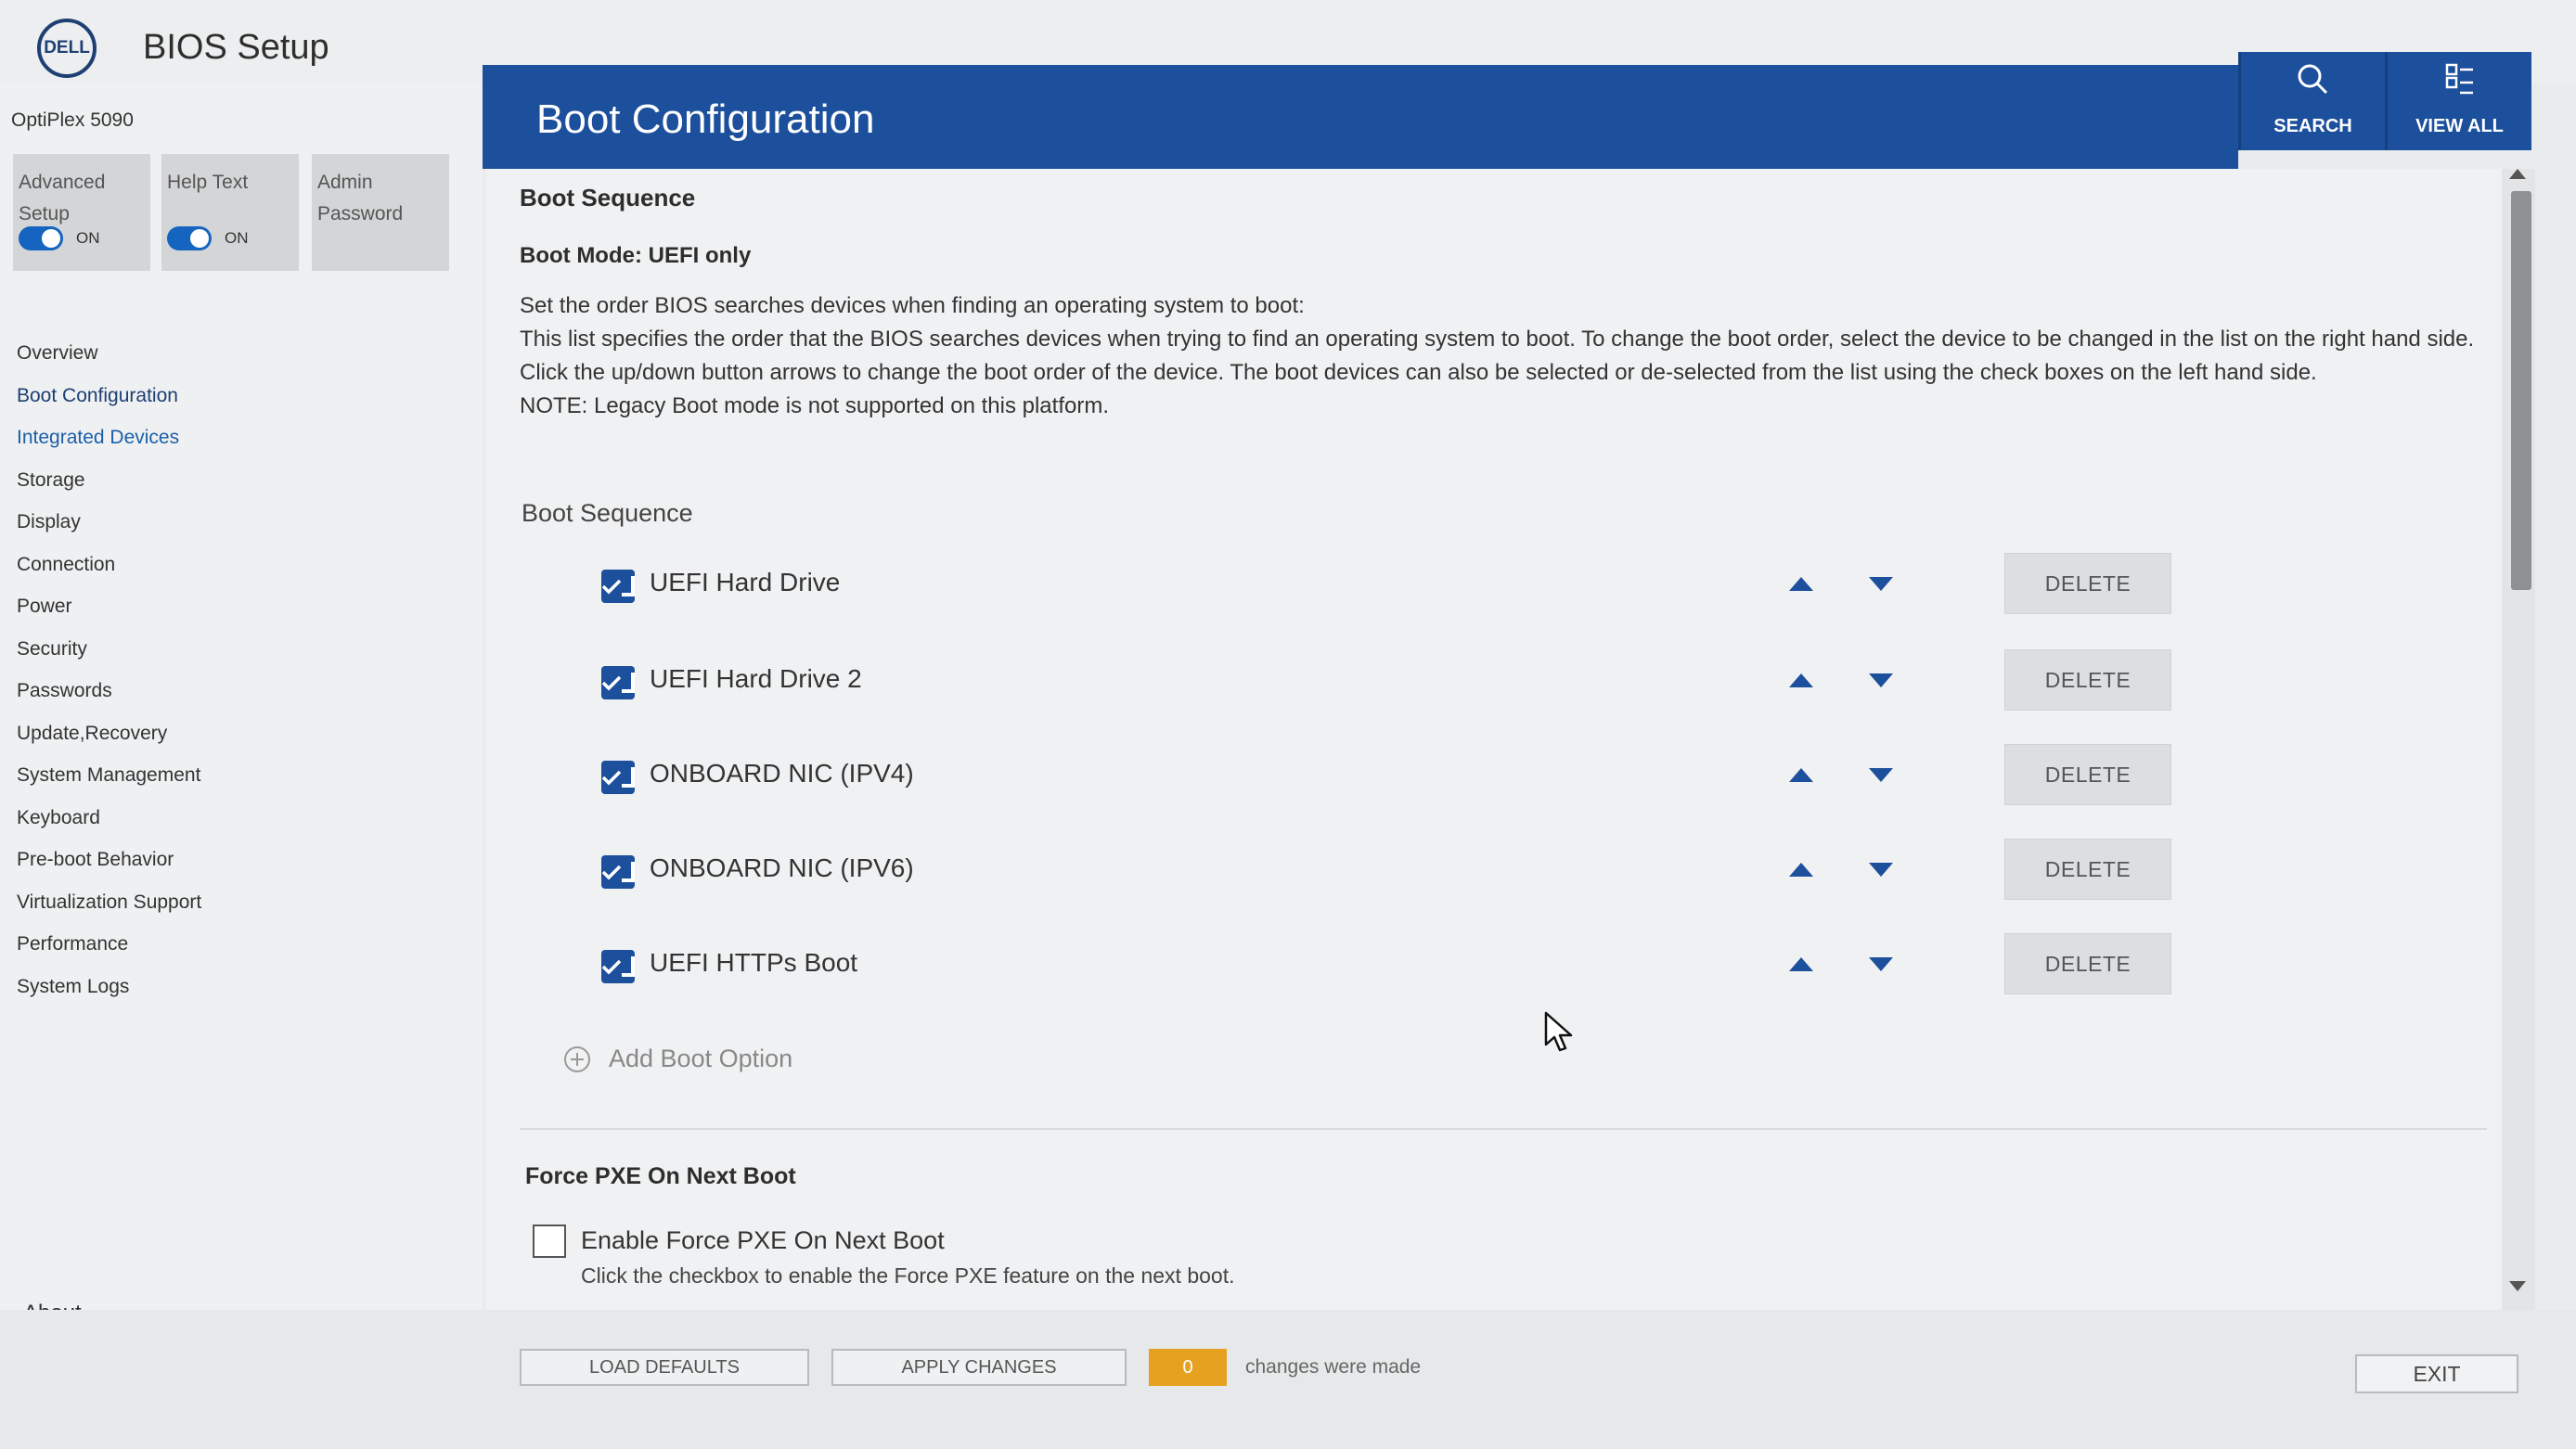 This screenshot has height=1449, width=2576. Describe the element at coordinates (109, 902) in the screenshot. I see `sidebar-item-virtualization-support: Virtualization Support` at that location.